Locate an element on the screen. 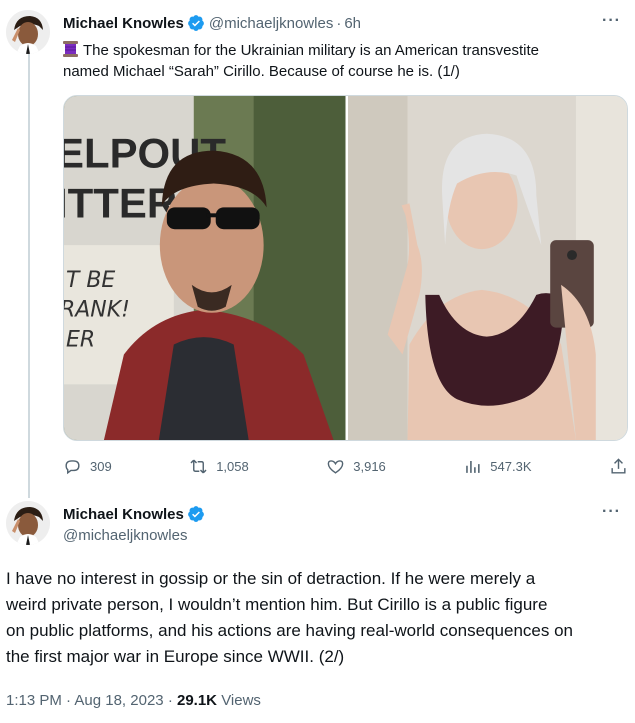  views-button: 547.3K is located at coordinates (497, 466).